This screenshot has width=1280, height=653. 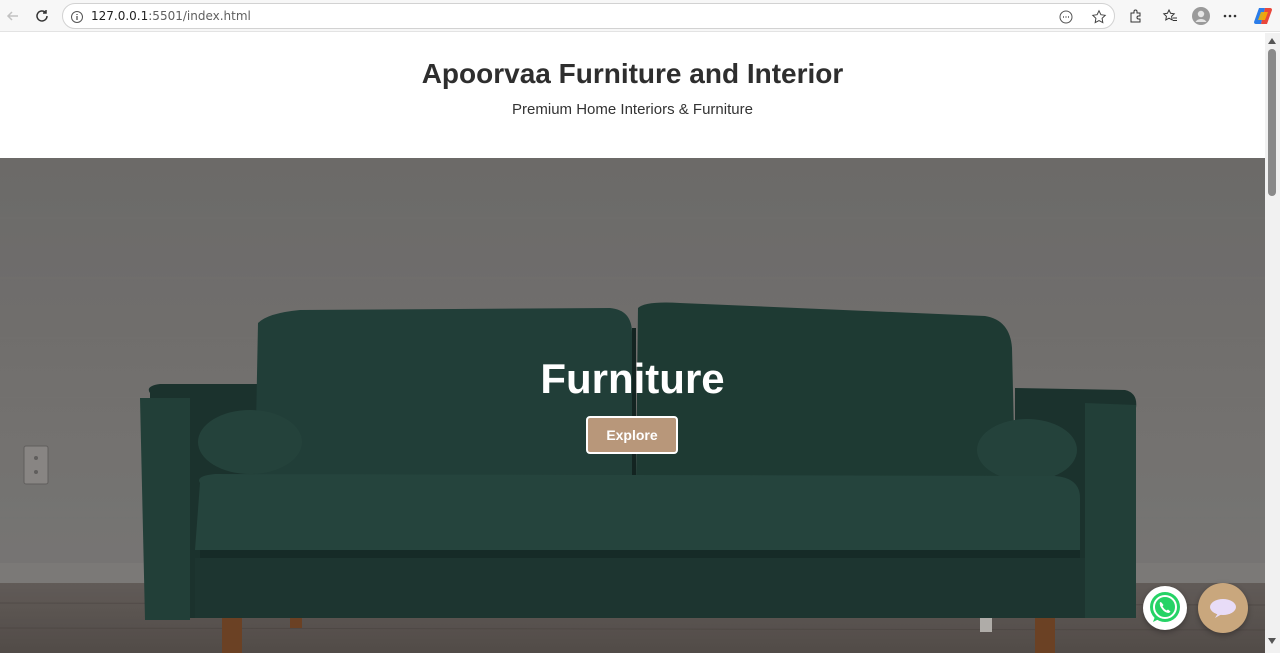 I want to click on reload-icon, so click(x=42, y=16).